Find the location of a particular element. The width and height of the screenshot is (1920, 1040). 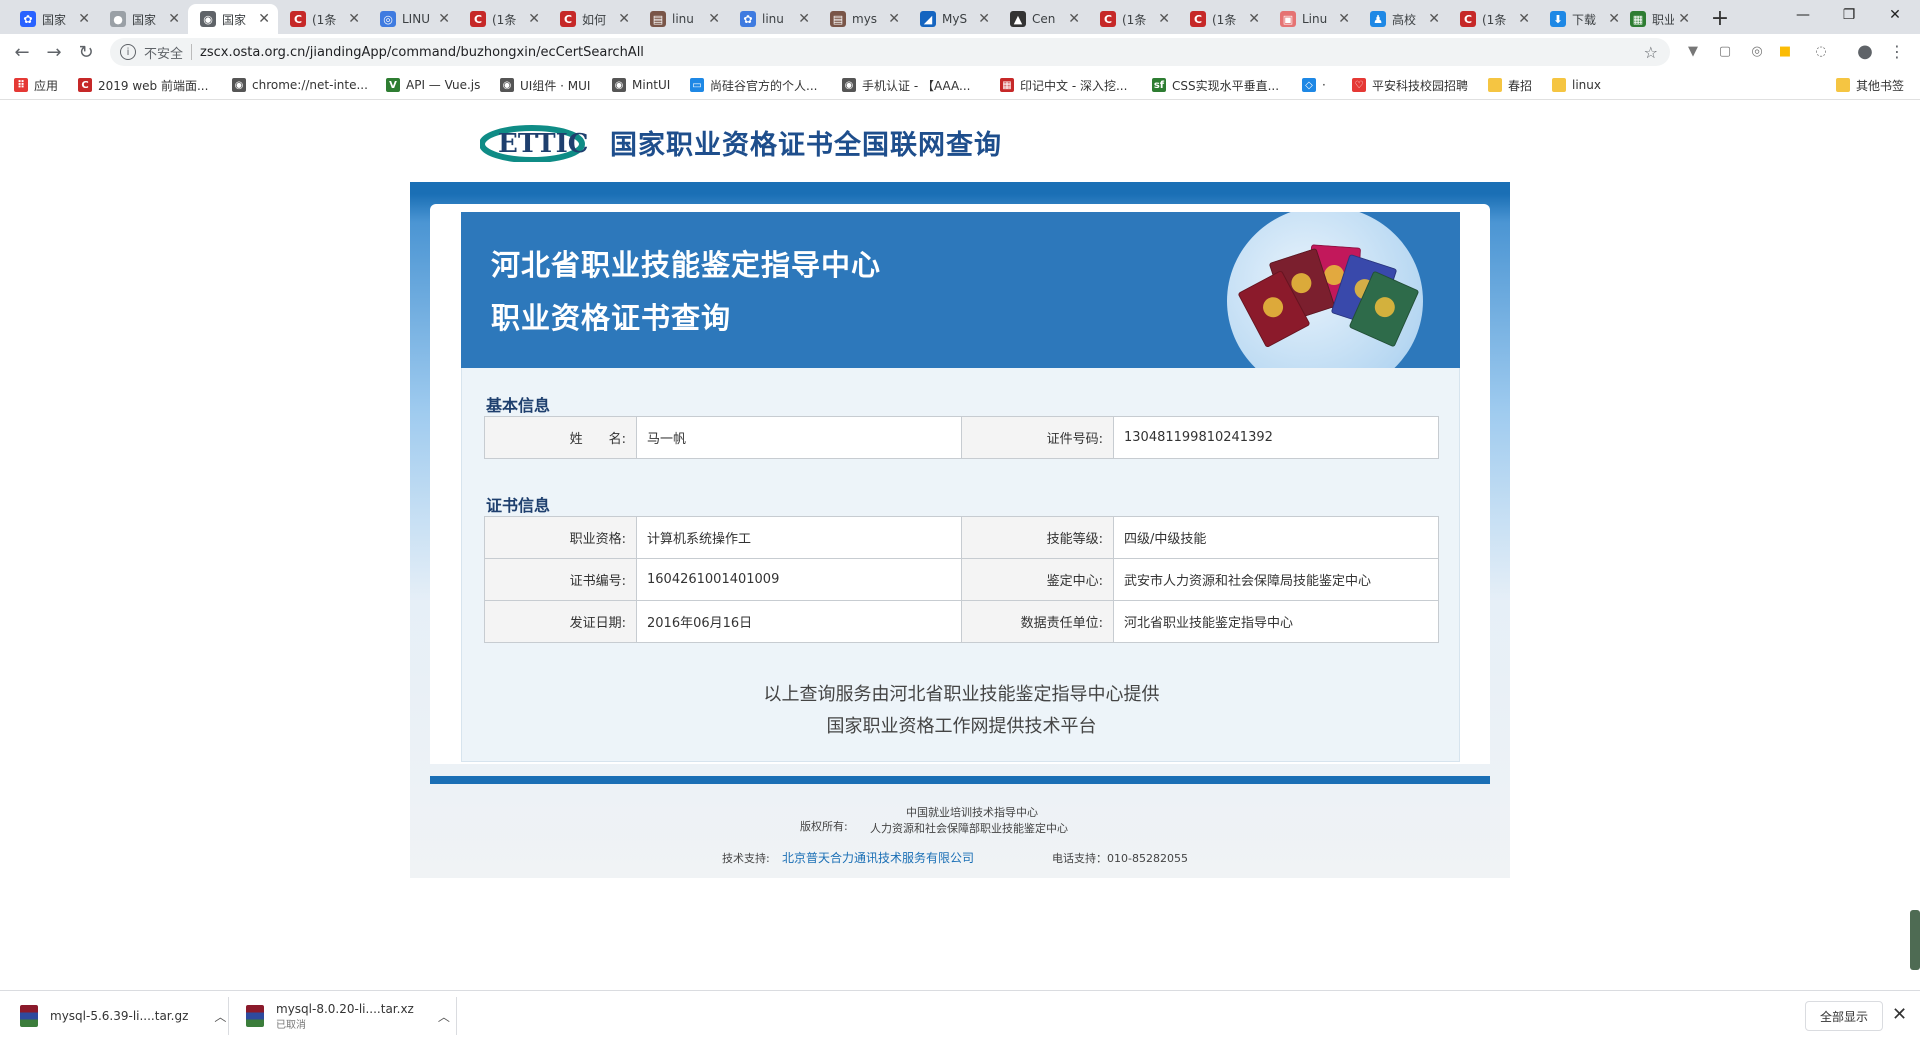

browser-tab: ▤ linu ✕ is located at coordinates (683, 19).